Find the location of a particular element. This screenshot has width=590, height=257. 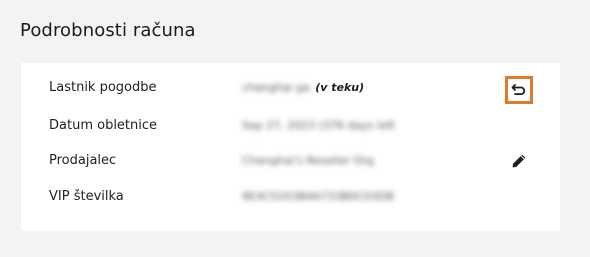

row-reseller: Prodajalec Changhai's Reseller Org is located at coordinates (290, 161).